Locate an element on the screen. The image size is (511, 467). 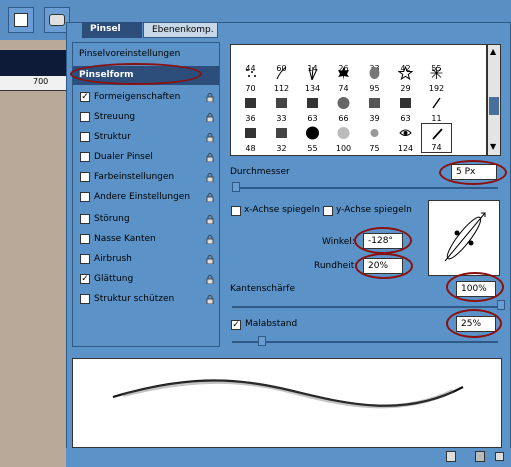
brush-tip: 55 is located at coordinates (312, 138).